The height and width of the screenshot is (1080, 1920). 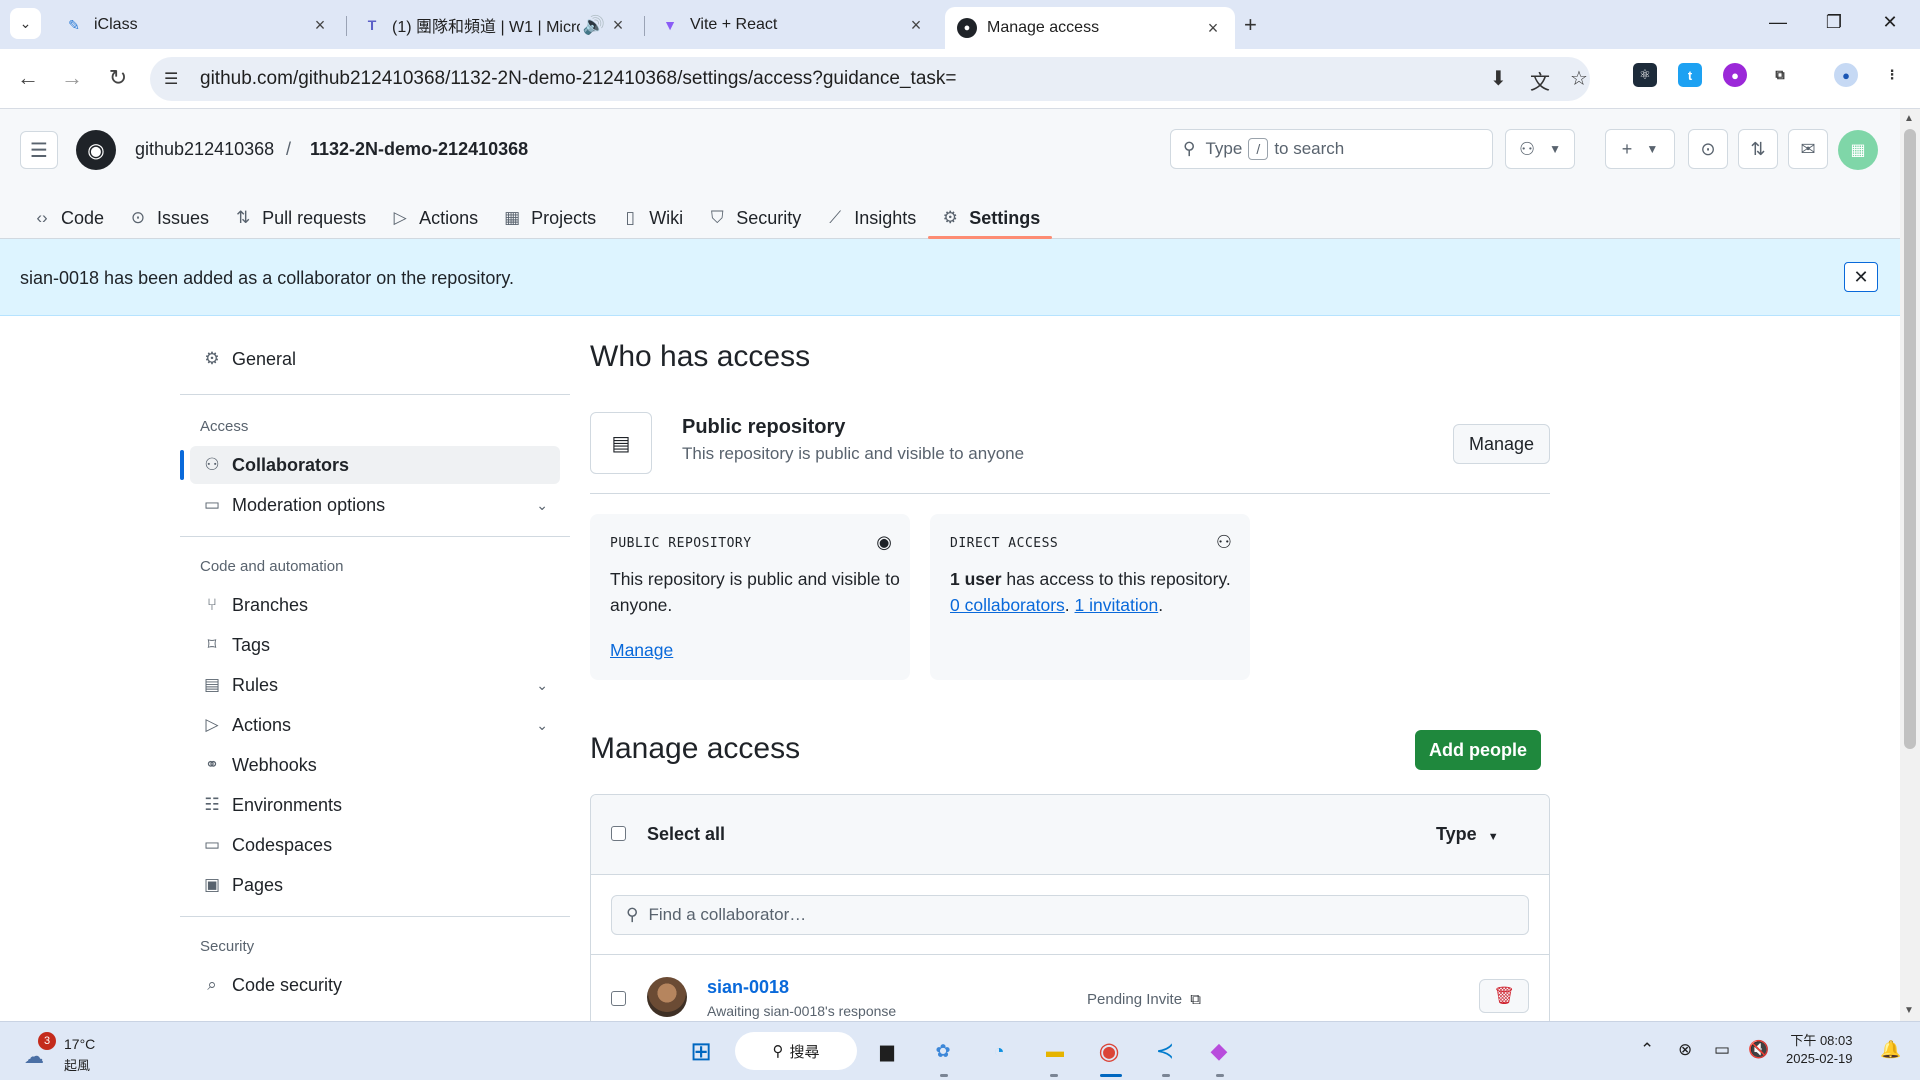 I want to click on install-app-icon: ⬇, so click(x=1498, y=78).